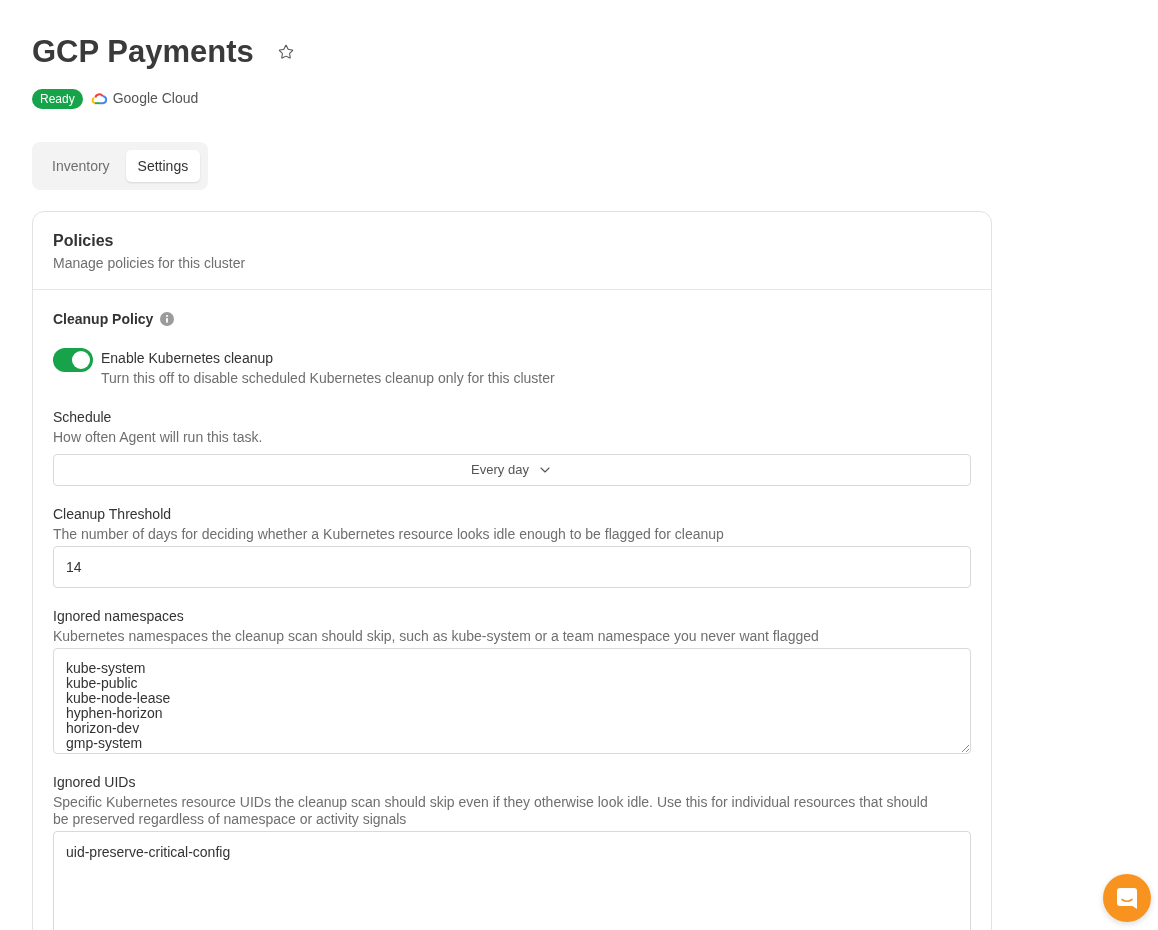 The height and width of the screenshot is (930, 1158). I want to click on card-title: Policies, so click(84, 241).